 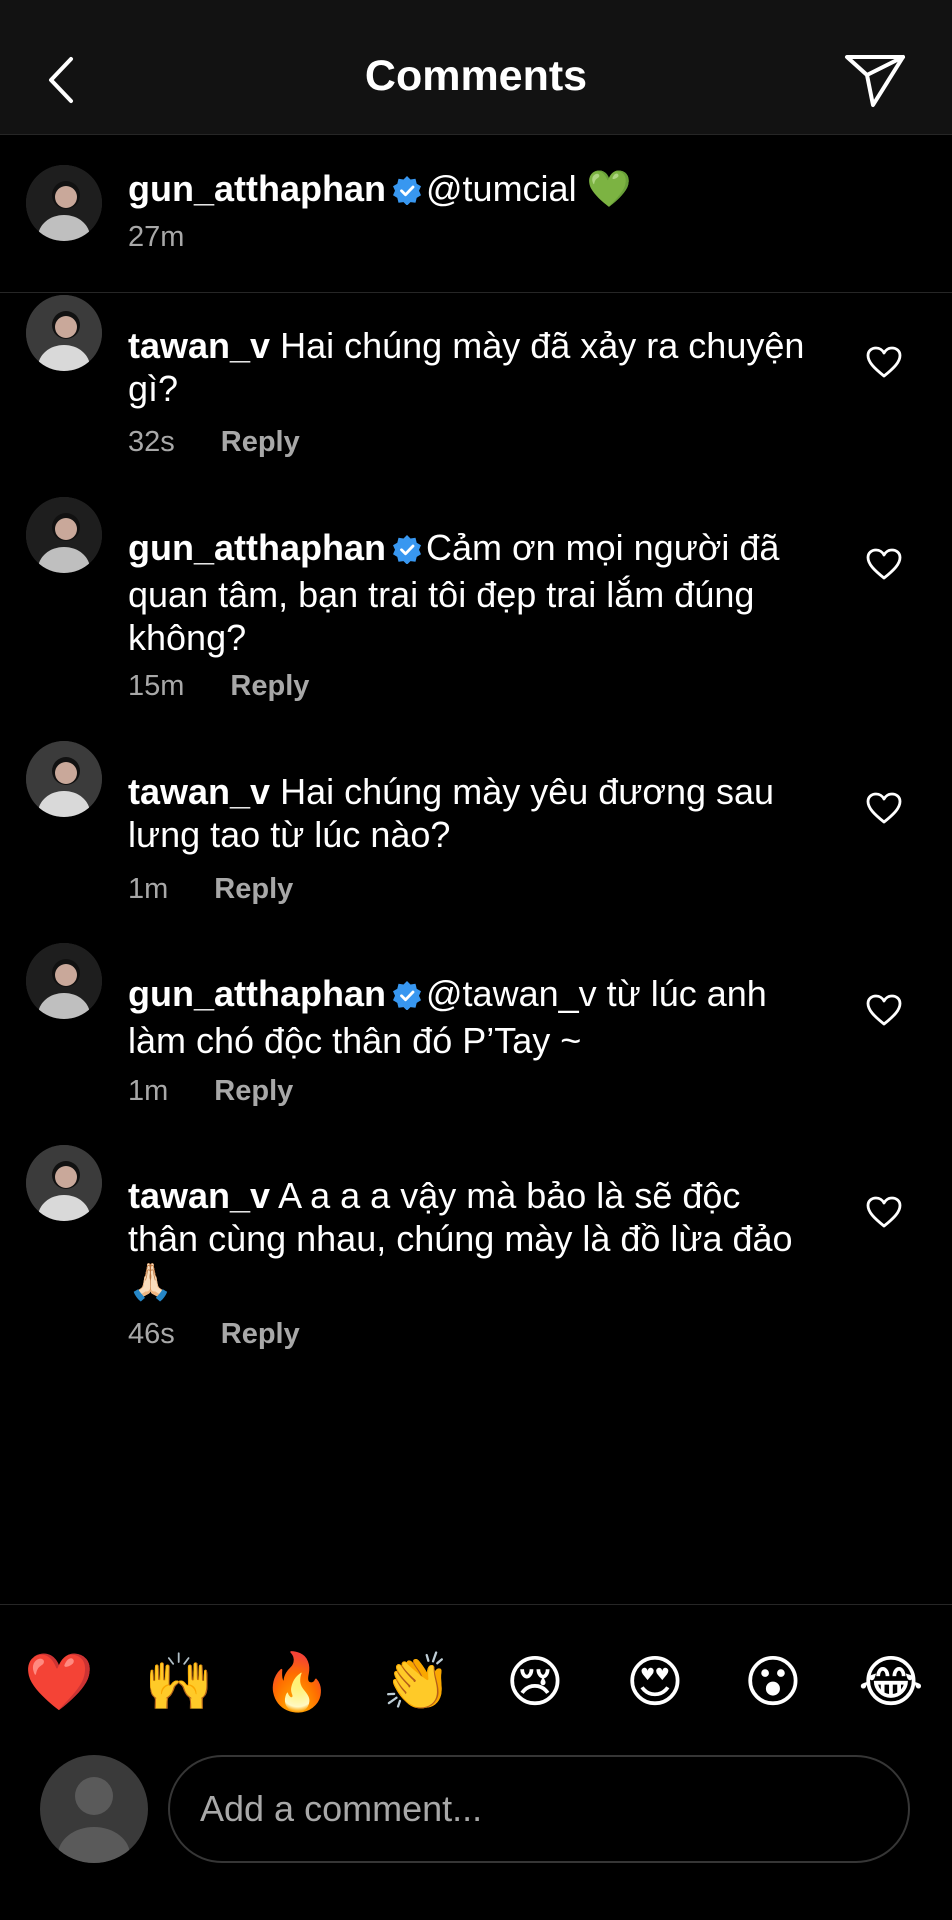 I want to click on caption-body: @tumcial 💚, so click(x=529, y=188).